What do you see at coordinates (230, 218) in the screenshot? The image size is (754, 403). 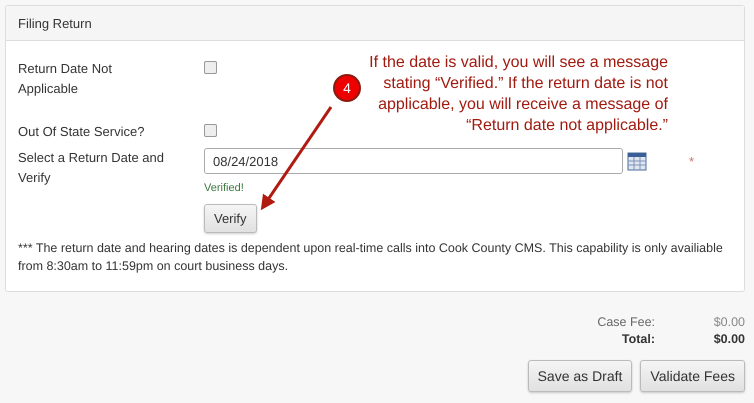 I see `verify-button: Verify` at bounding box center [230, 218].